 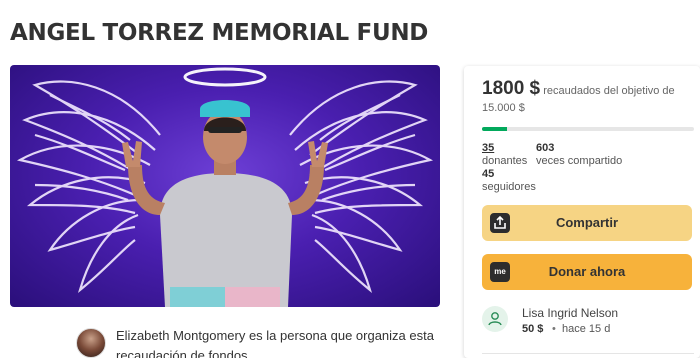 I want to click on recent-donation: Lisa Ingrid Nelson 50 $ • hace 15 d, so click(x=587, y=324).